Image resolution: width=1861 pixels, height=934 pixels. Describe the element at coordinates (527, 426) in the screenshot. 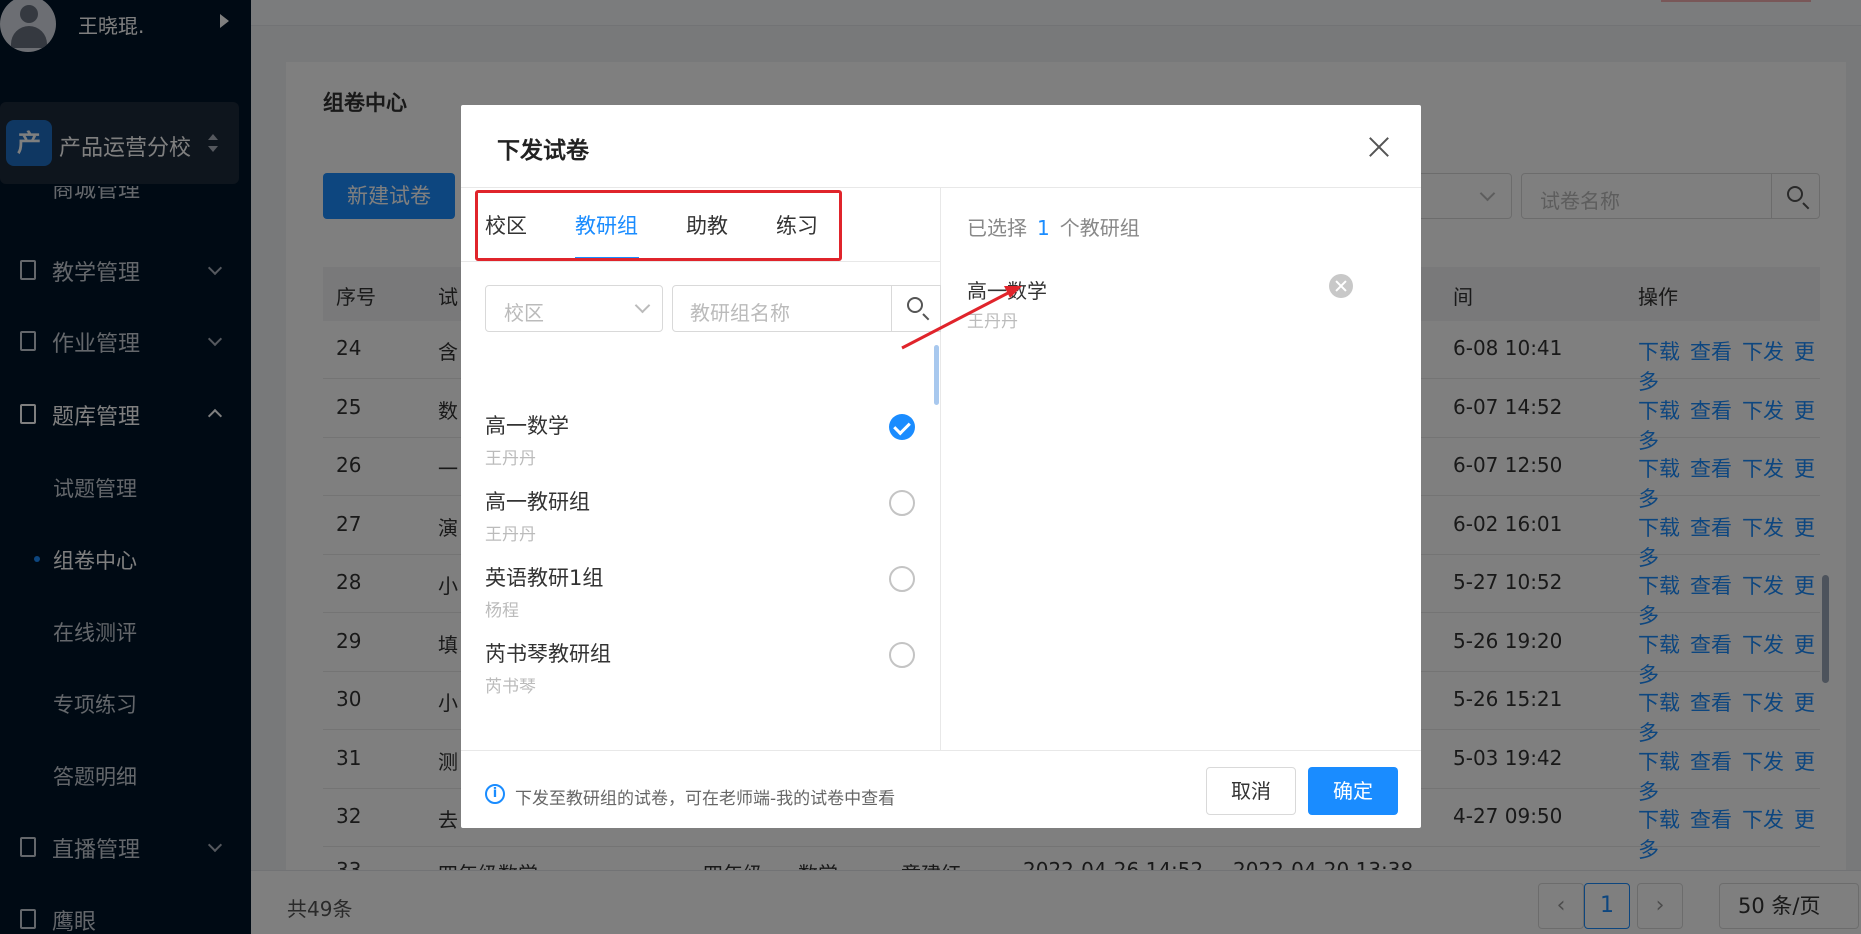

I see `group-name: 高一数学` at that location.